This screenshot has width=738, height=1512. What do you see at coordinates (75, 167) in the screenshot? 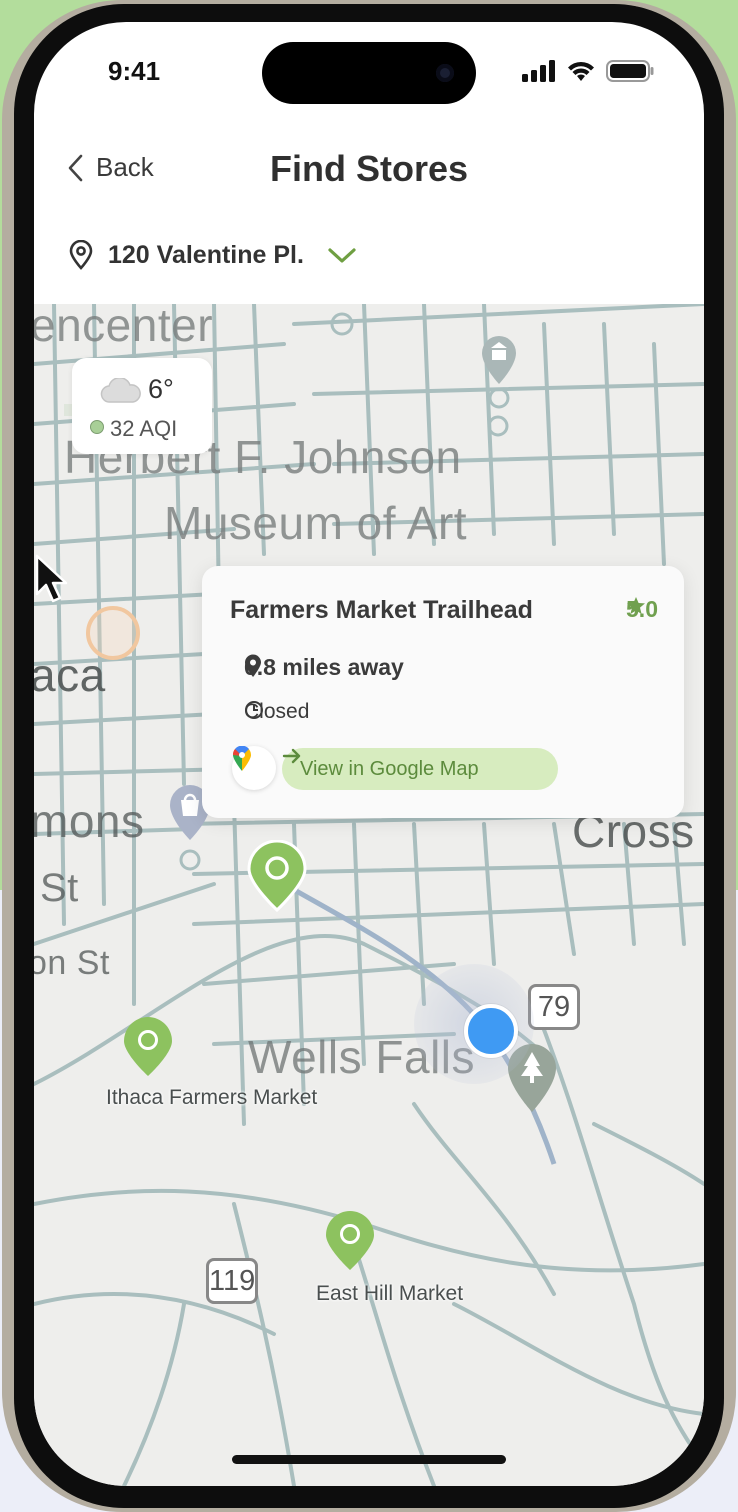
I see `chevron-left-icon` at bounding box center [75, 167].